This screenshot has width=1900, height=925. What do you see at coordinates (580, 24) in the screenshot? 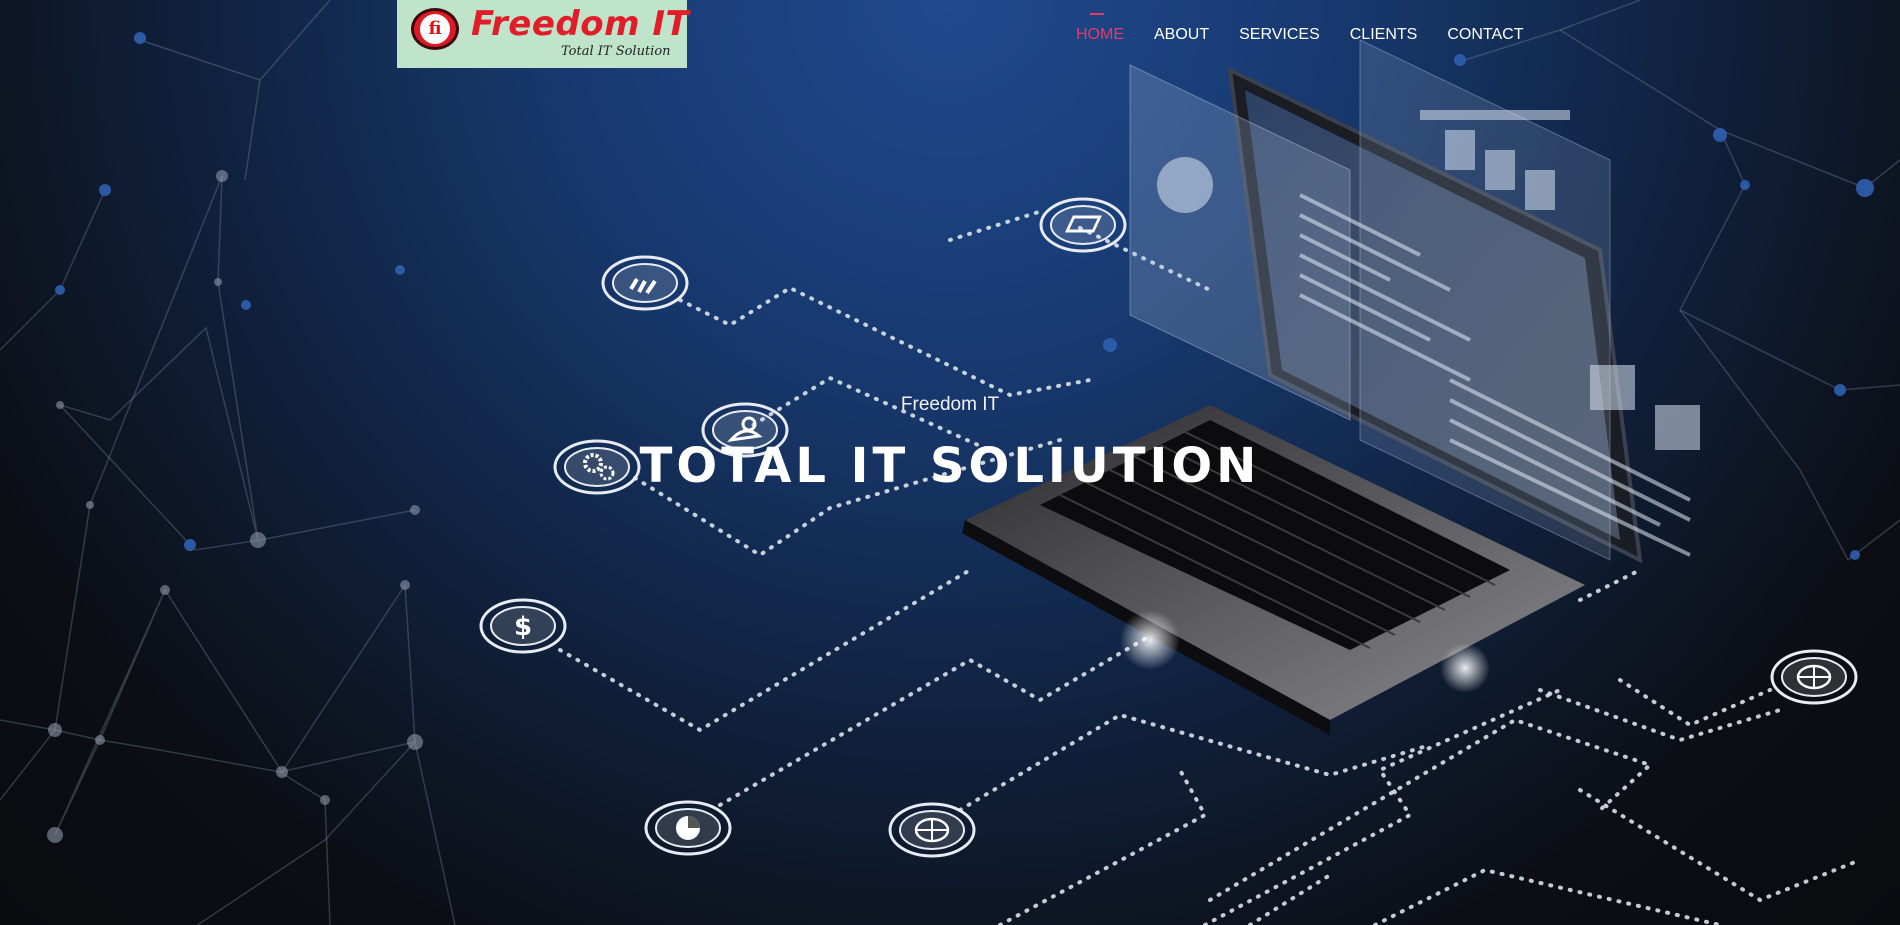
I see `logo-name: Freedom IT` at bounding box center [580, 24].